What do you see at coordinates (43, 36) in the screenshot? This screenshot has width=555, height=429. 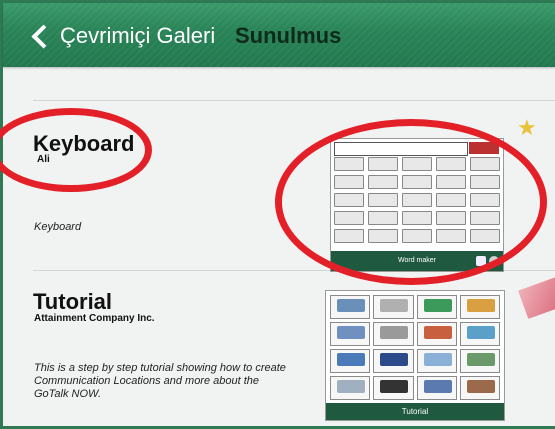 I see `chevron-left-icon` at bounding box center [43, 36].